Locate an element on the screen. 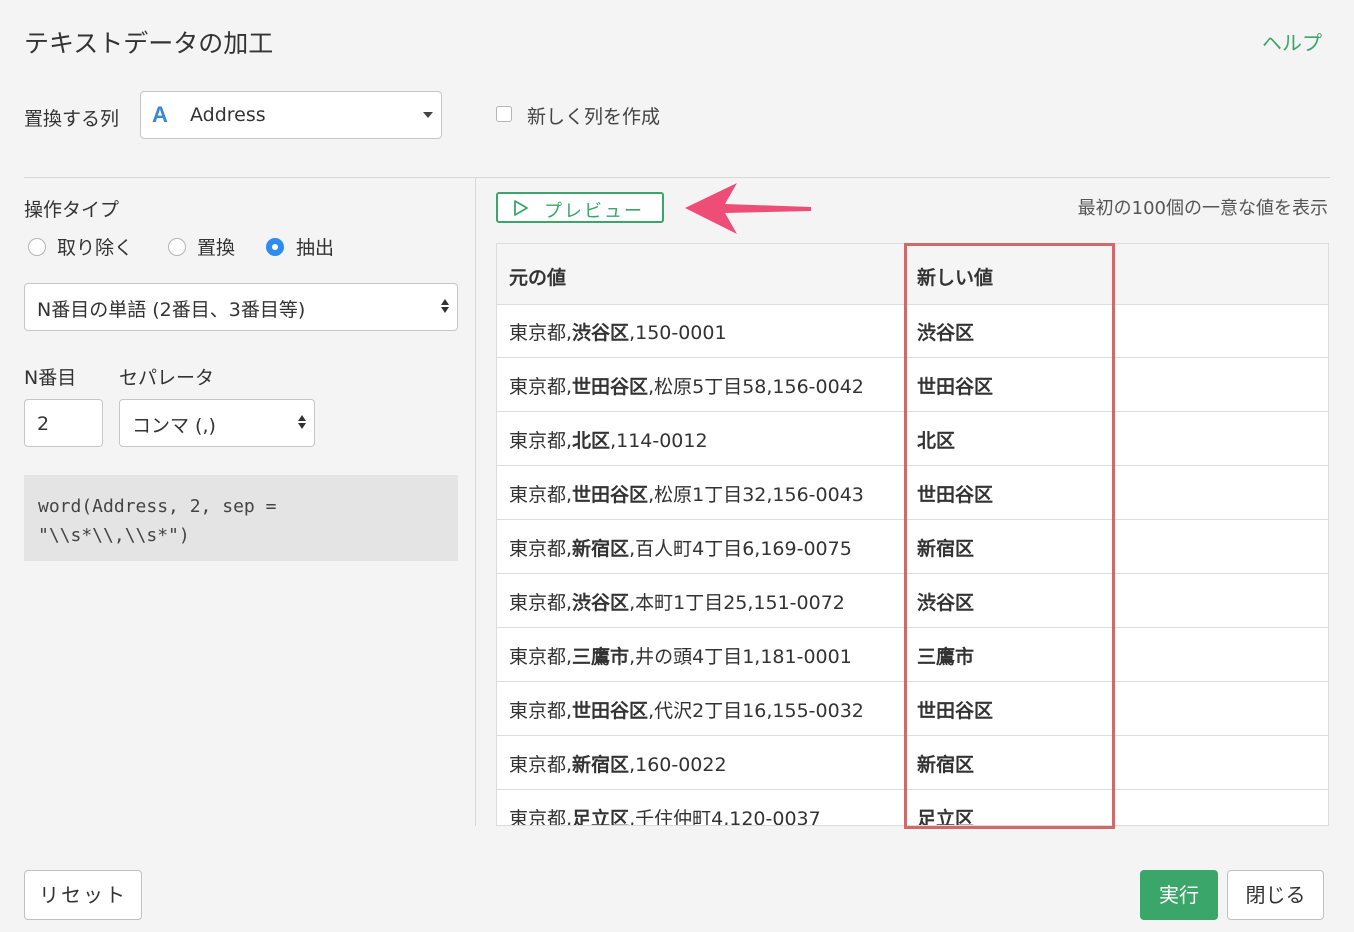  play-icon is located at coordinates (521, 208).